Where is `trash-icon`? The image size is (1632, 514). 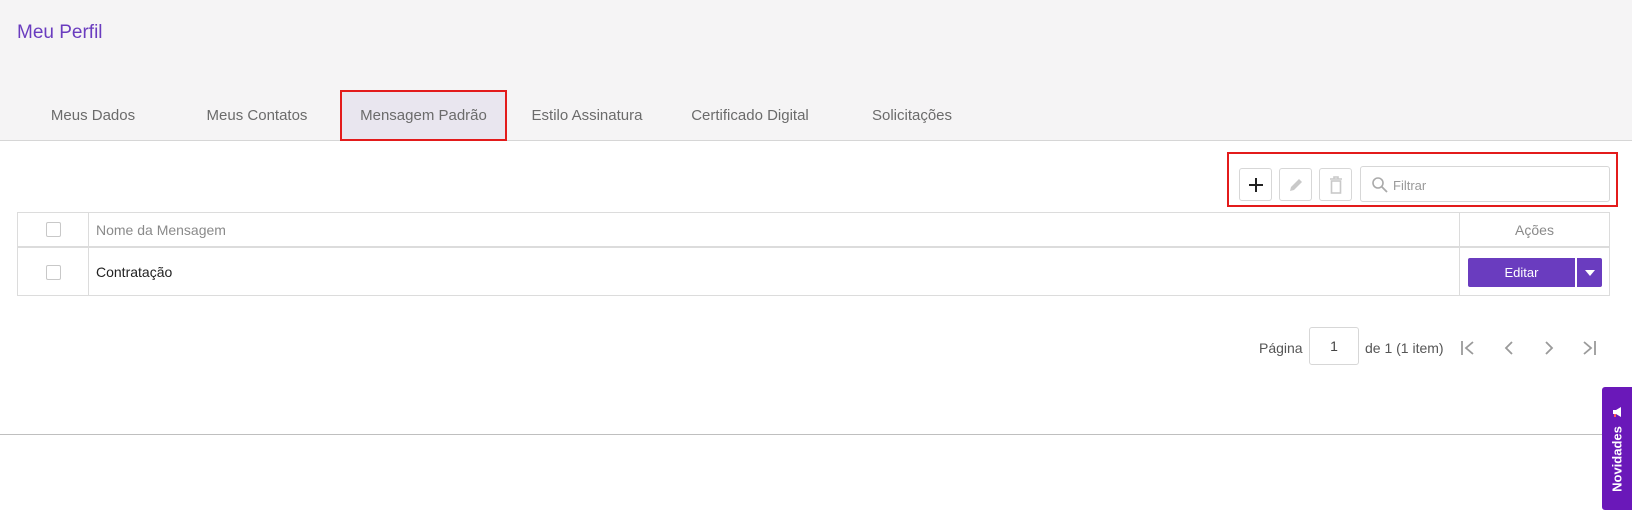
trash-icon is located at coordinates (1335, 184).